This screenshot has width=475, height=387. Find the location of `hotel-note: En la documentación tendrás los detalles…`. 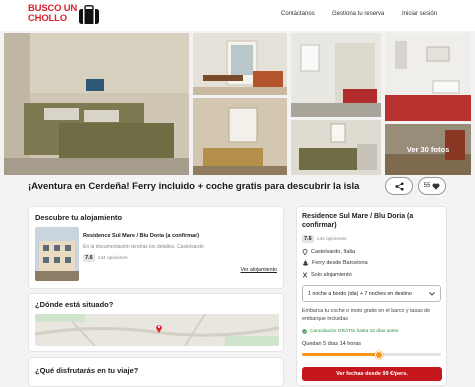

hotel-note: En la documentación tendrás los detalles… is located at coordinates (143, 247).